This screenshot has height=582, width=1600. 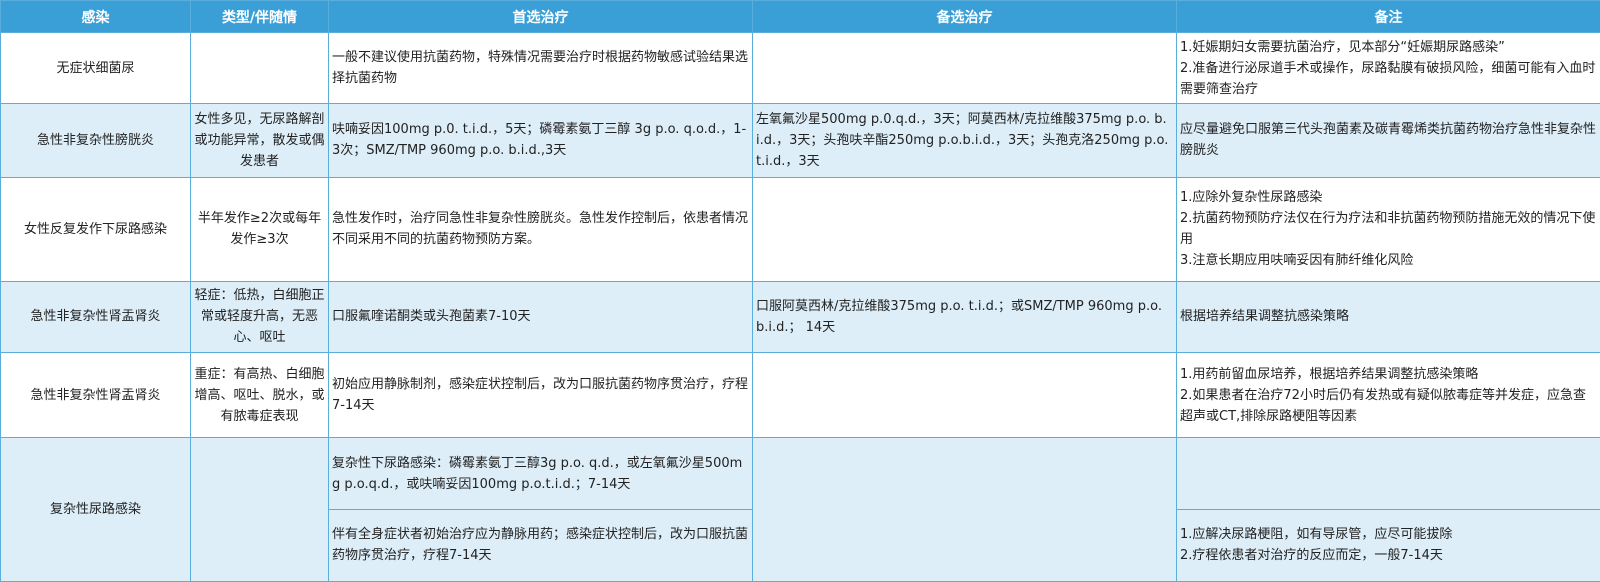 What do you see at coordinates (1388, 473) in the screenshot?
I see `cell-notes` at bounding box center [1388, 473].